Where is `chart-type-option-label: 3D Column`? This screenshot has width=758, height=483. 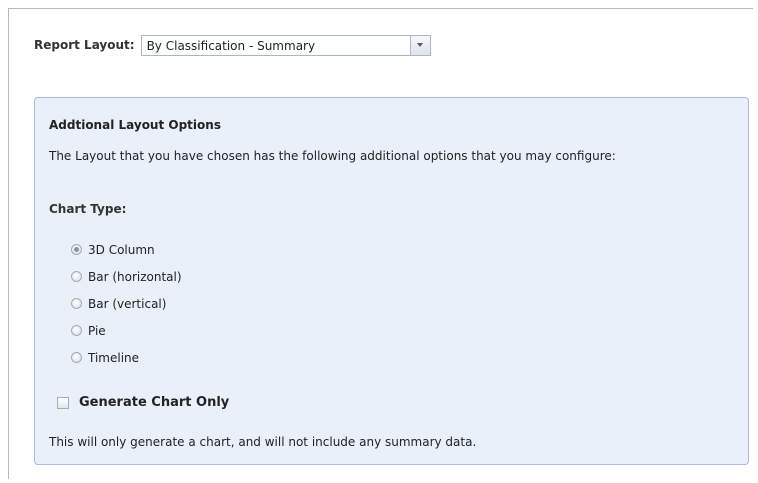 chart-type-option-label: 3D Column is located at coordinates (121, 249).